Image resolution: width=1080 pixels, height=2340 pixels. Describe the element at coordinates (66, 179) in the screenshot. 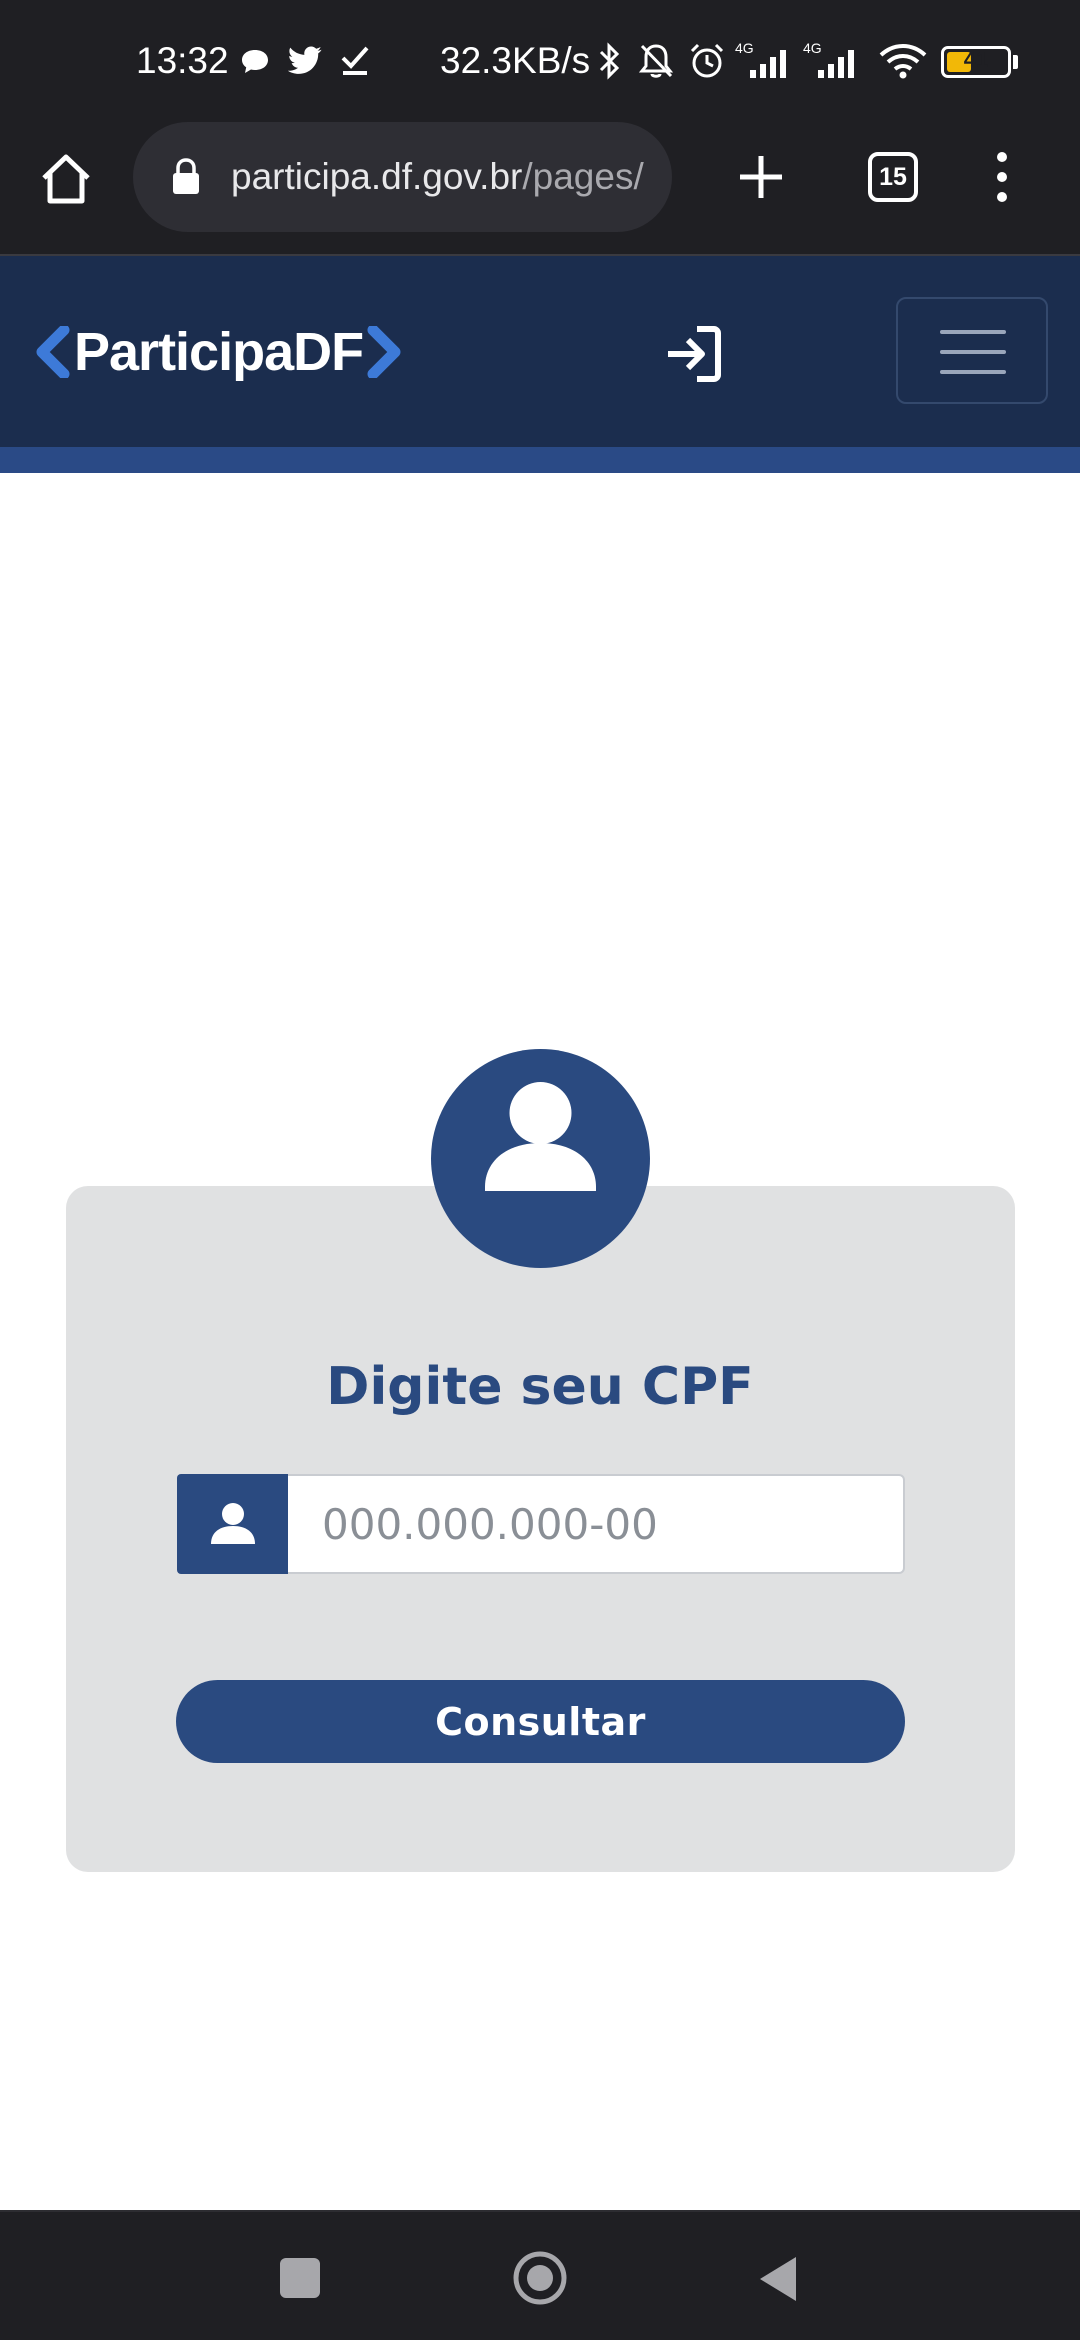

I see `home-icon` at that location.